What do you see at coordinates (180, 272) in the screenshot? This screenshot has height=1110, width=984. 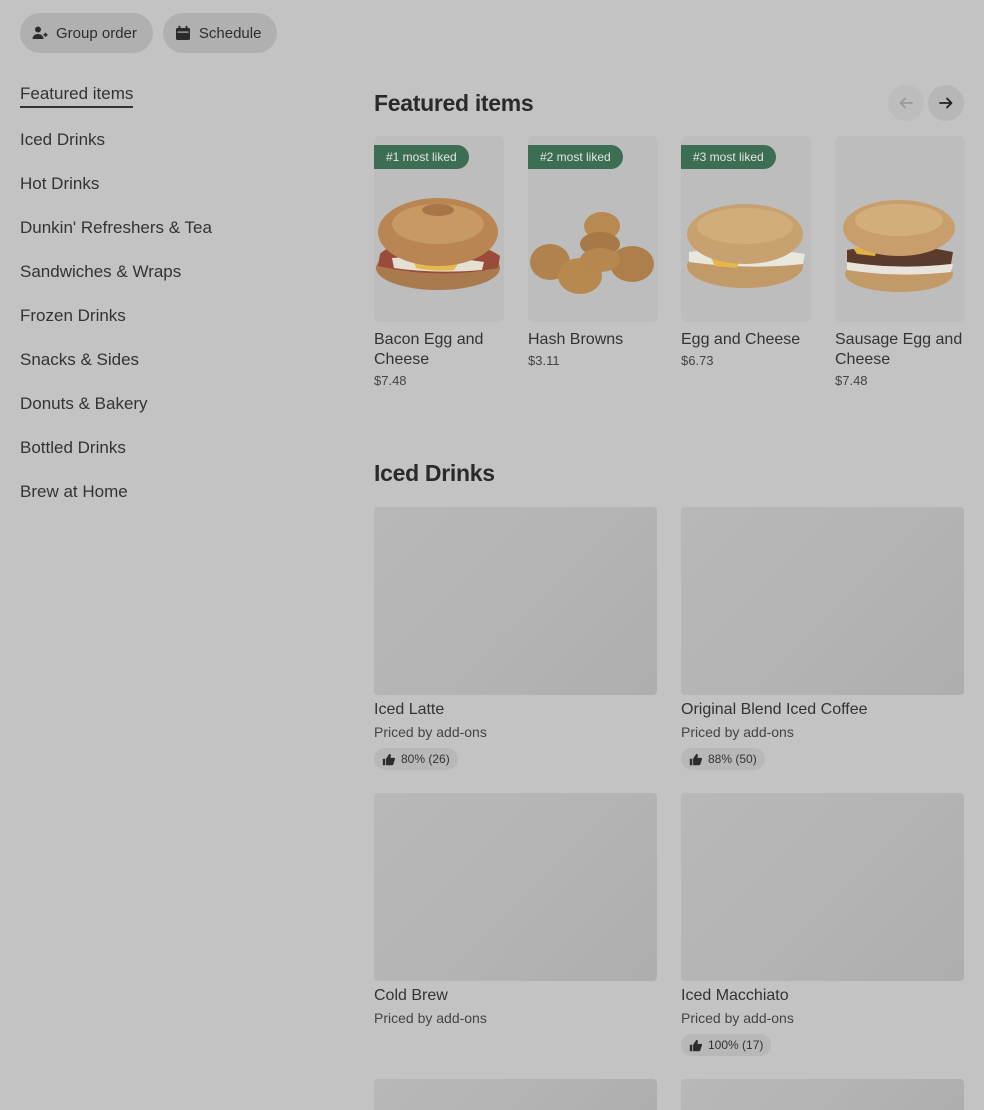 I see `sidebar-item-sandwiches-wraps: Sandwiches & Wraps` at bounding box center [180, 272].